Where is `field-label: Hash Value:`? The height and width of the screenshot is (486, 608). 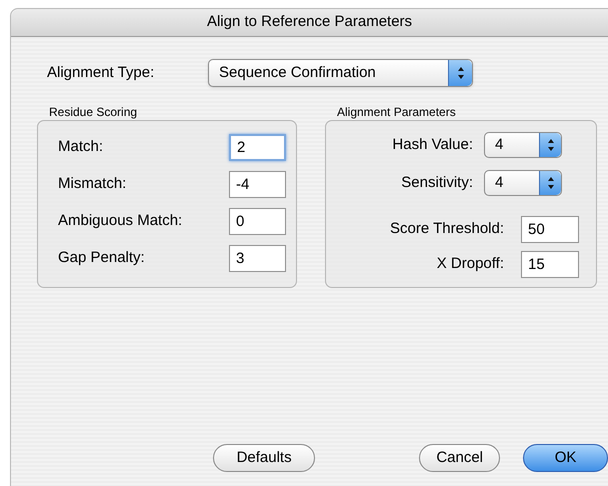
field-label: Hash Value: is located at coordinates (432, 144).